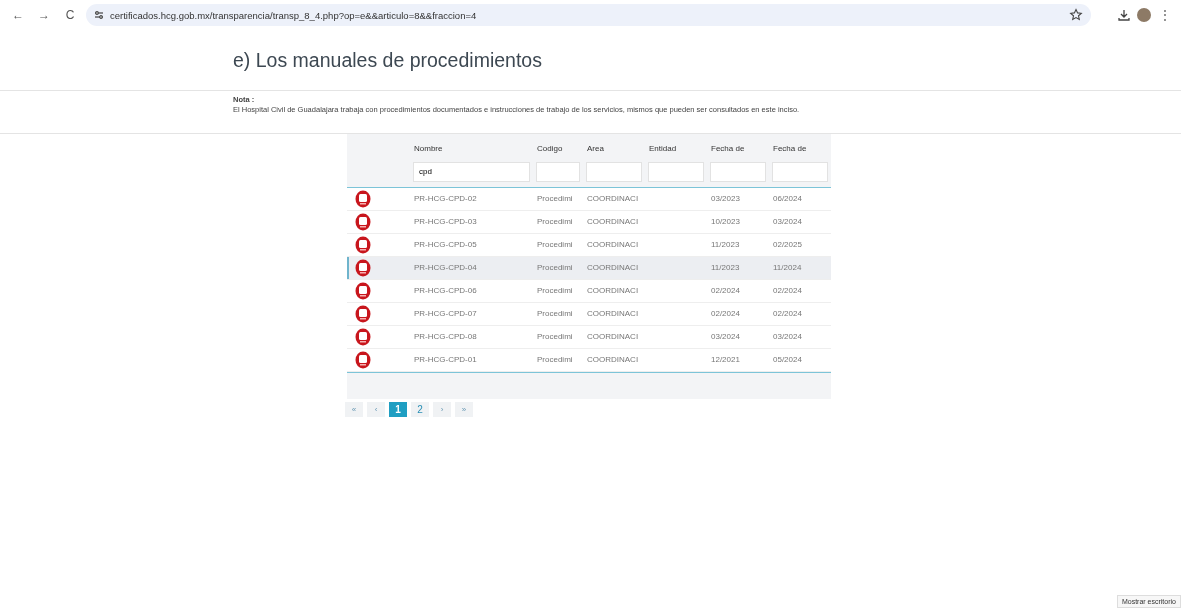 The image size is (1181, 608). What do you see at coordinates (588, 15) in the screenshot?
I see `address-bar: certificados.hcg.gob.mx/transparencia/transp_8_4.php?op=e&&articulo=8&&fraccion=4` at bounding box center [588, 15].